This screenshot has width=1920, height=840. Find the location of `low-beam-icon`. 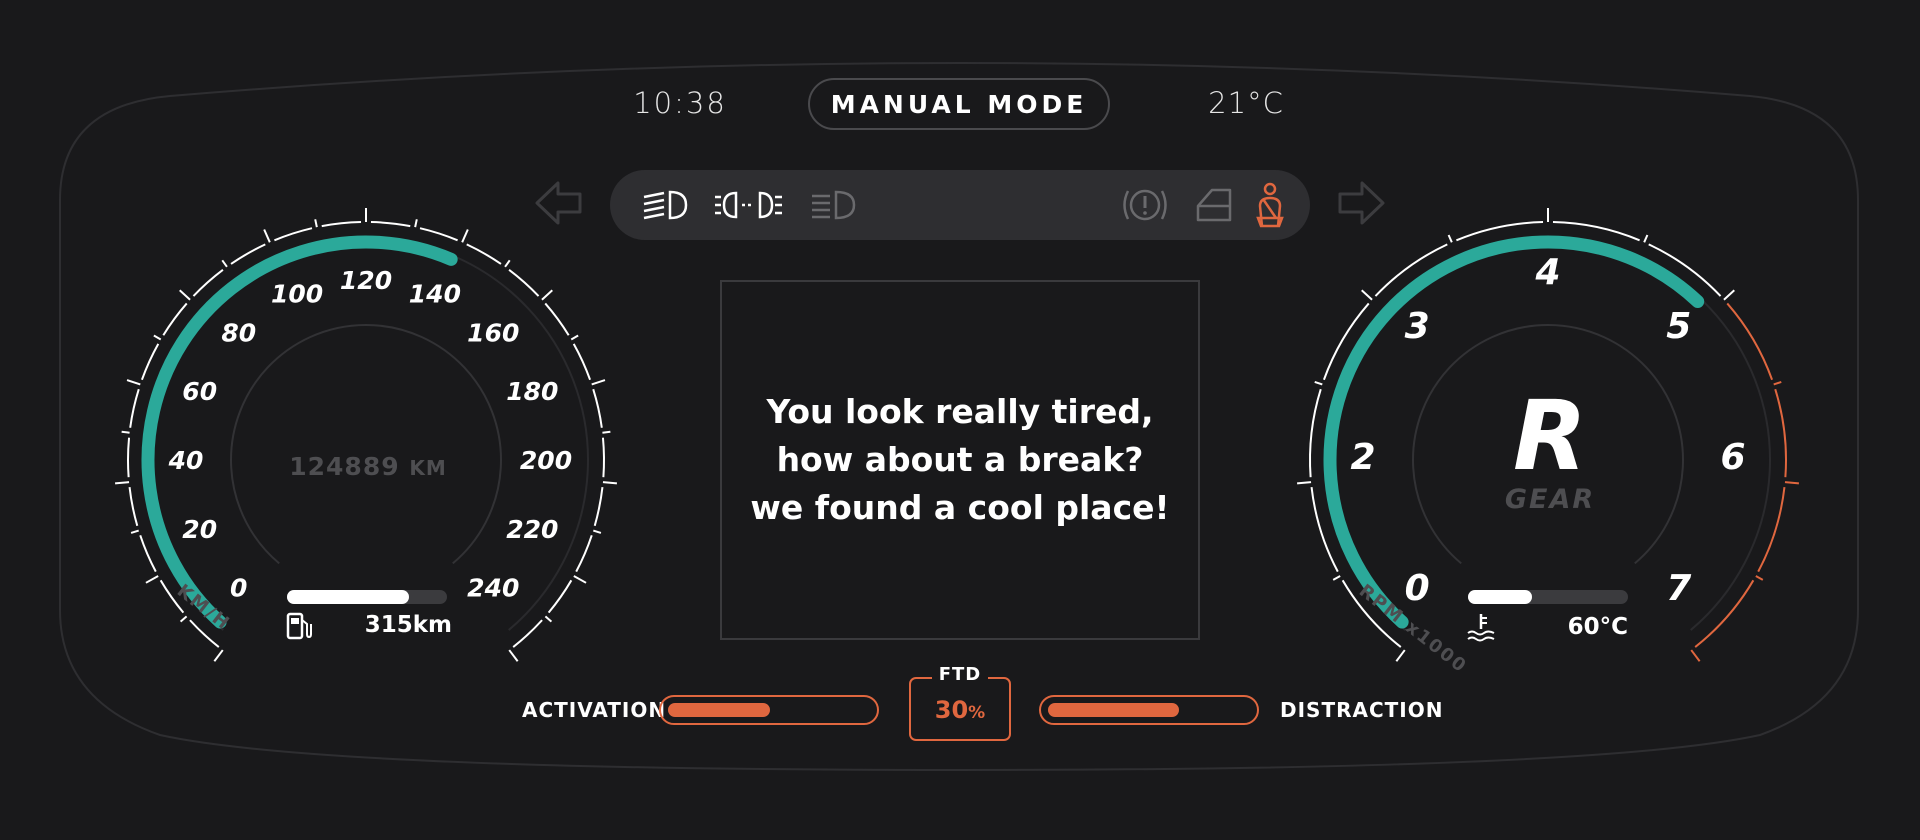

low-beam-icon is located at coordinates (665, 205).